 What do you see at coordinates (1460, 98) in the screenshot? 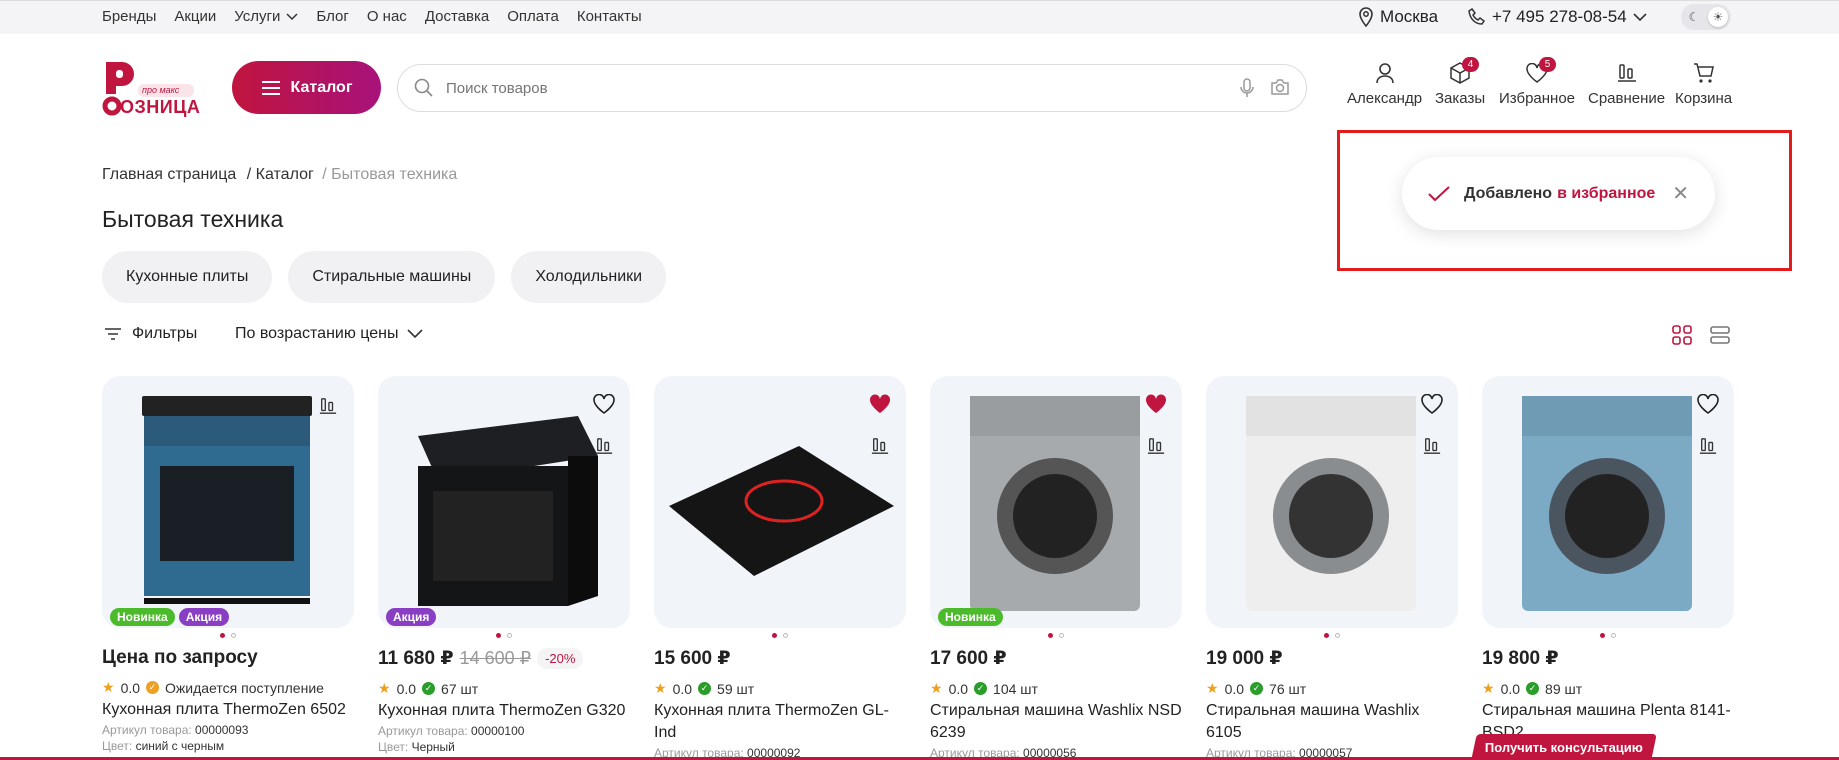
I see `orders-label: Заказы` at bounding box center [1460, 98].